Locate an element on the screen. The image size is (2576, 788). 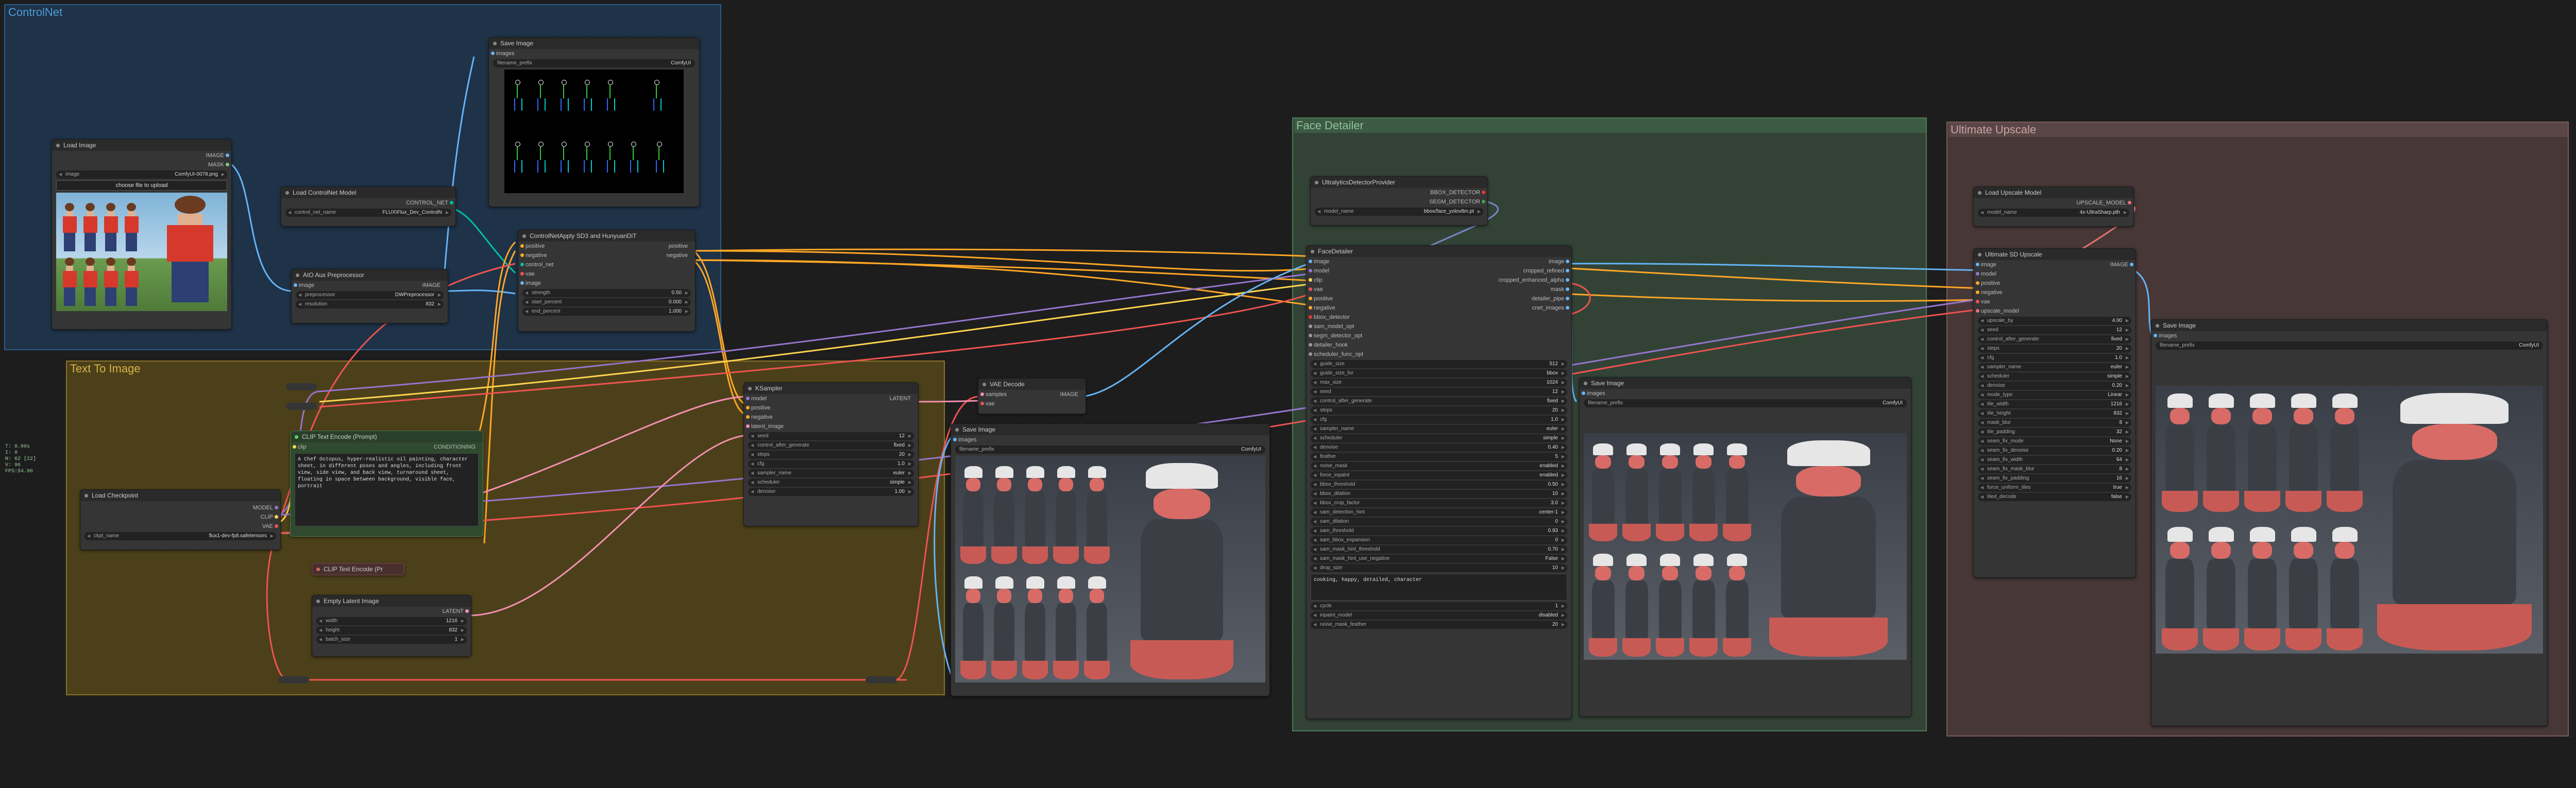
node-vae-decode: VAE Decode samples IMAGE vae is located at coordinates (1032, 396).